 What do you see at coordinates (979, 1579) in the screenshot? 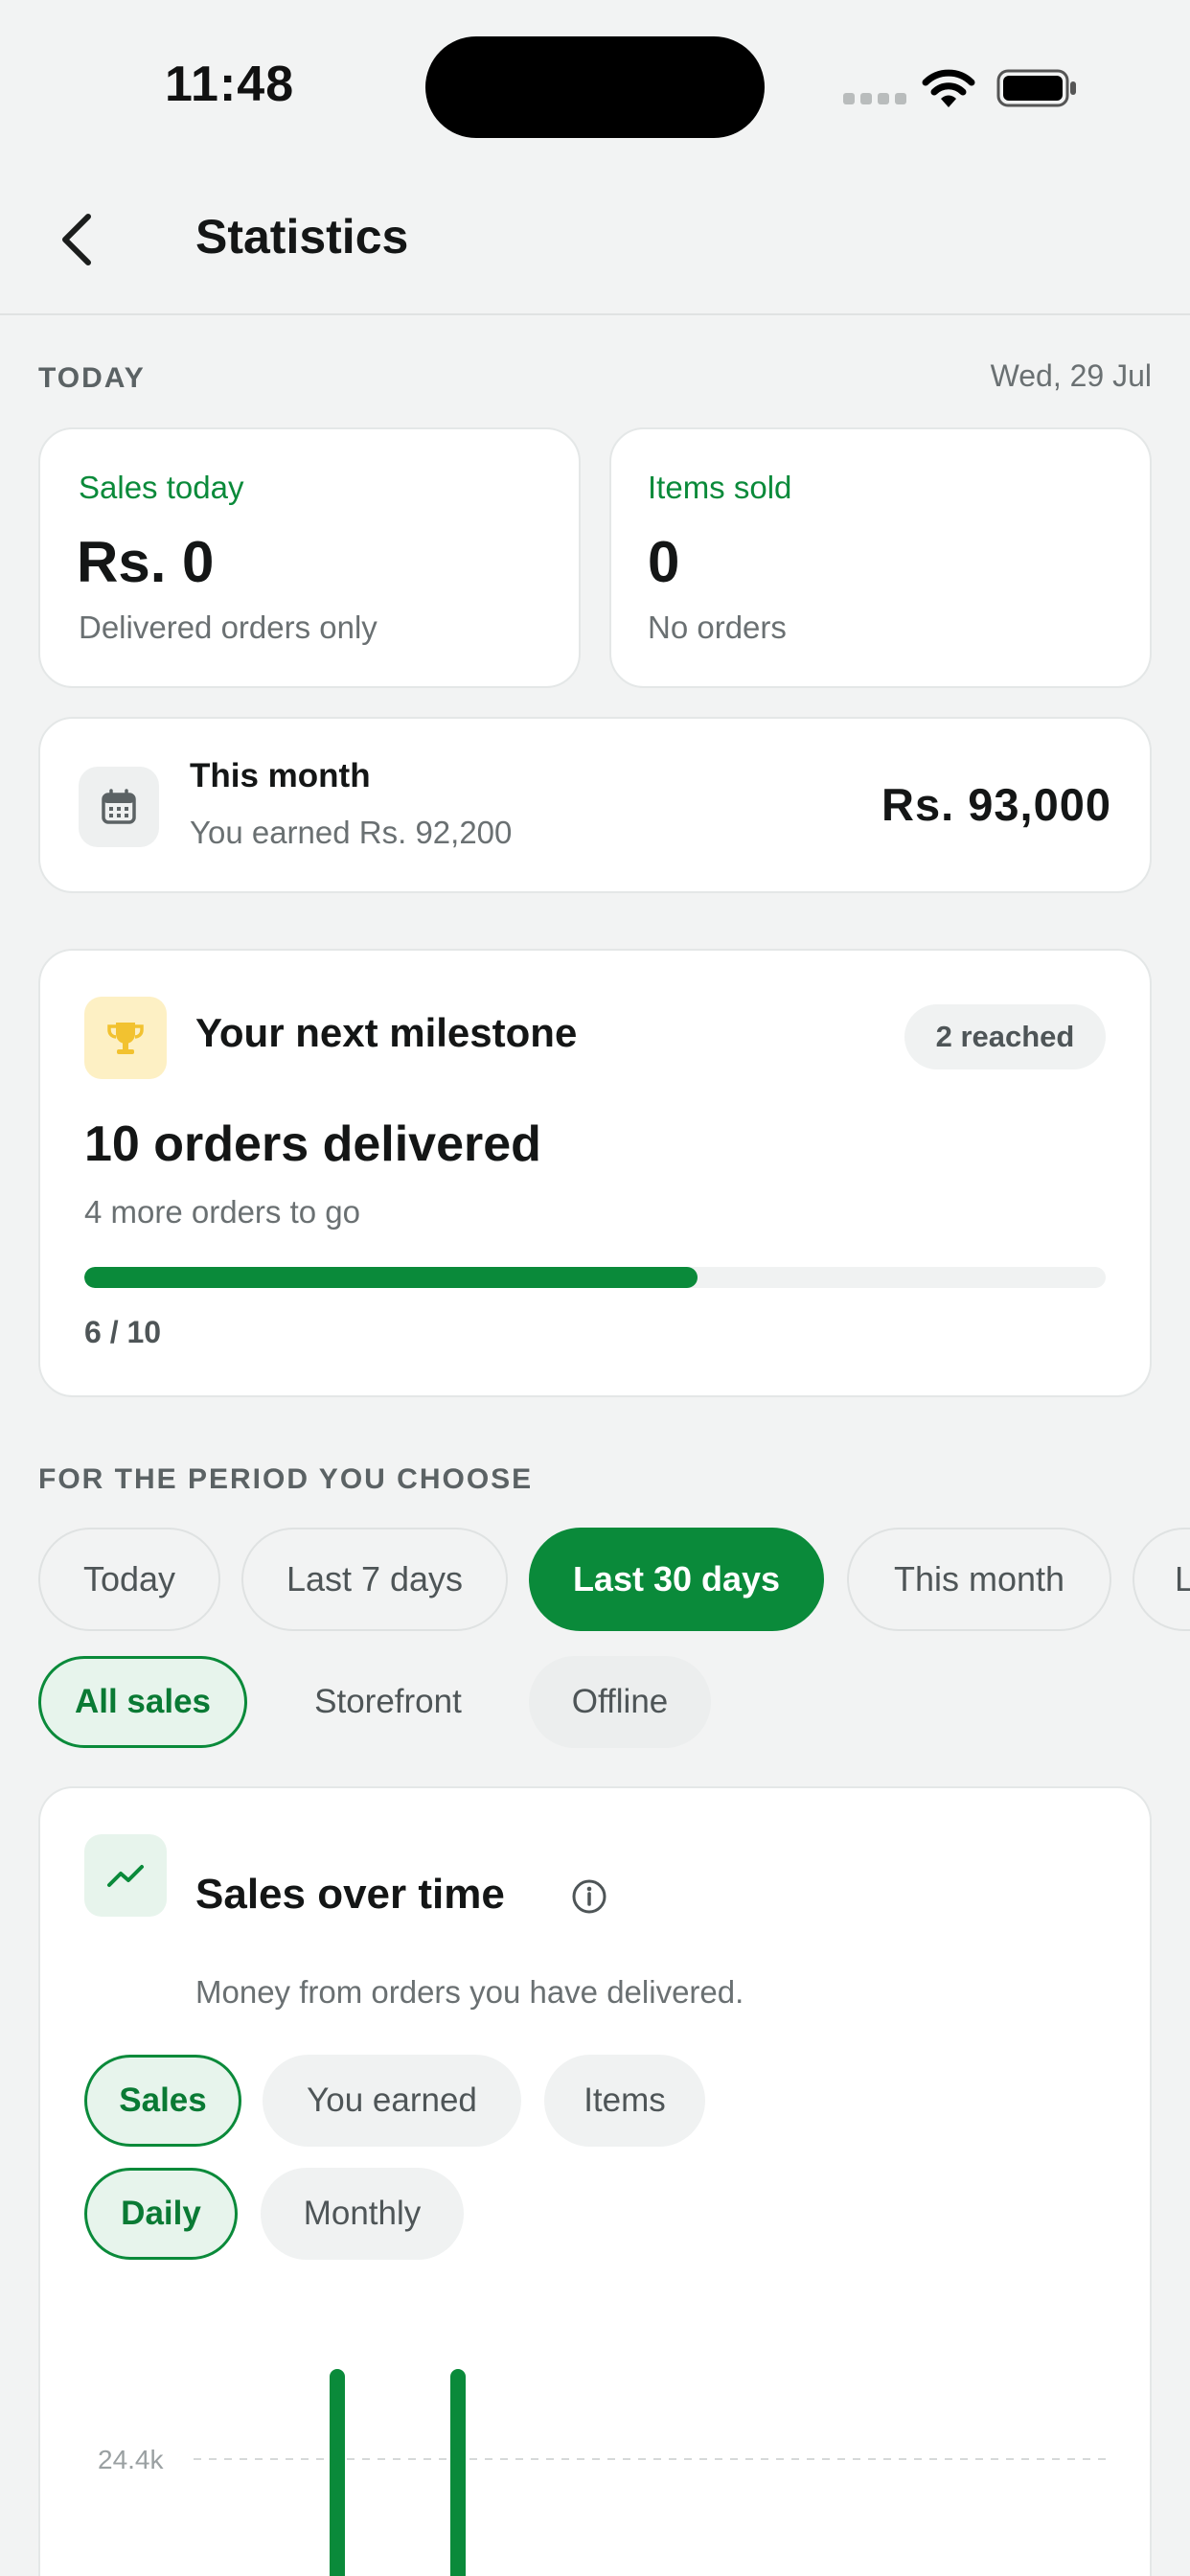
I see `range-chip-this-month: This month` at bounding box center [979, 1579].